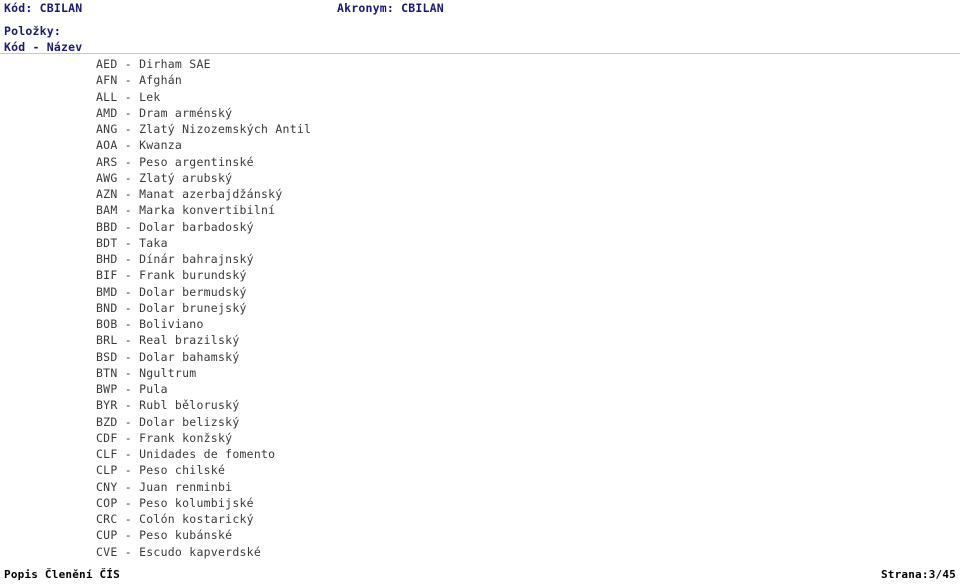 This screenshot has width=960, height=588. What do you see at coordinates (225, 129) in the screenshot?
I see `item-name: Zlatý Nizozemských Antil` at bounding box center [225, 129].